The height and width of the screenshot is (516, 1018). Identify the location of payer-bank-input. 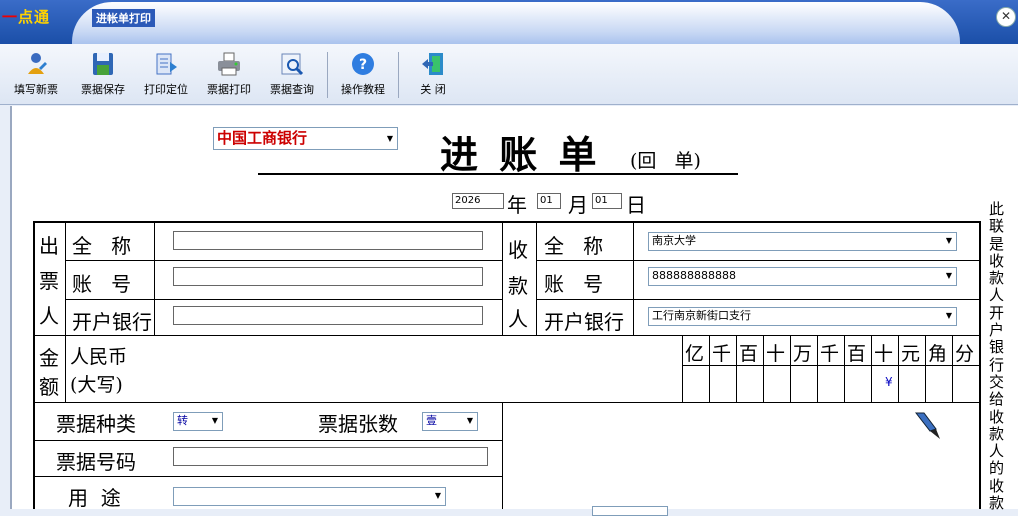
(328, 315).